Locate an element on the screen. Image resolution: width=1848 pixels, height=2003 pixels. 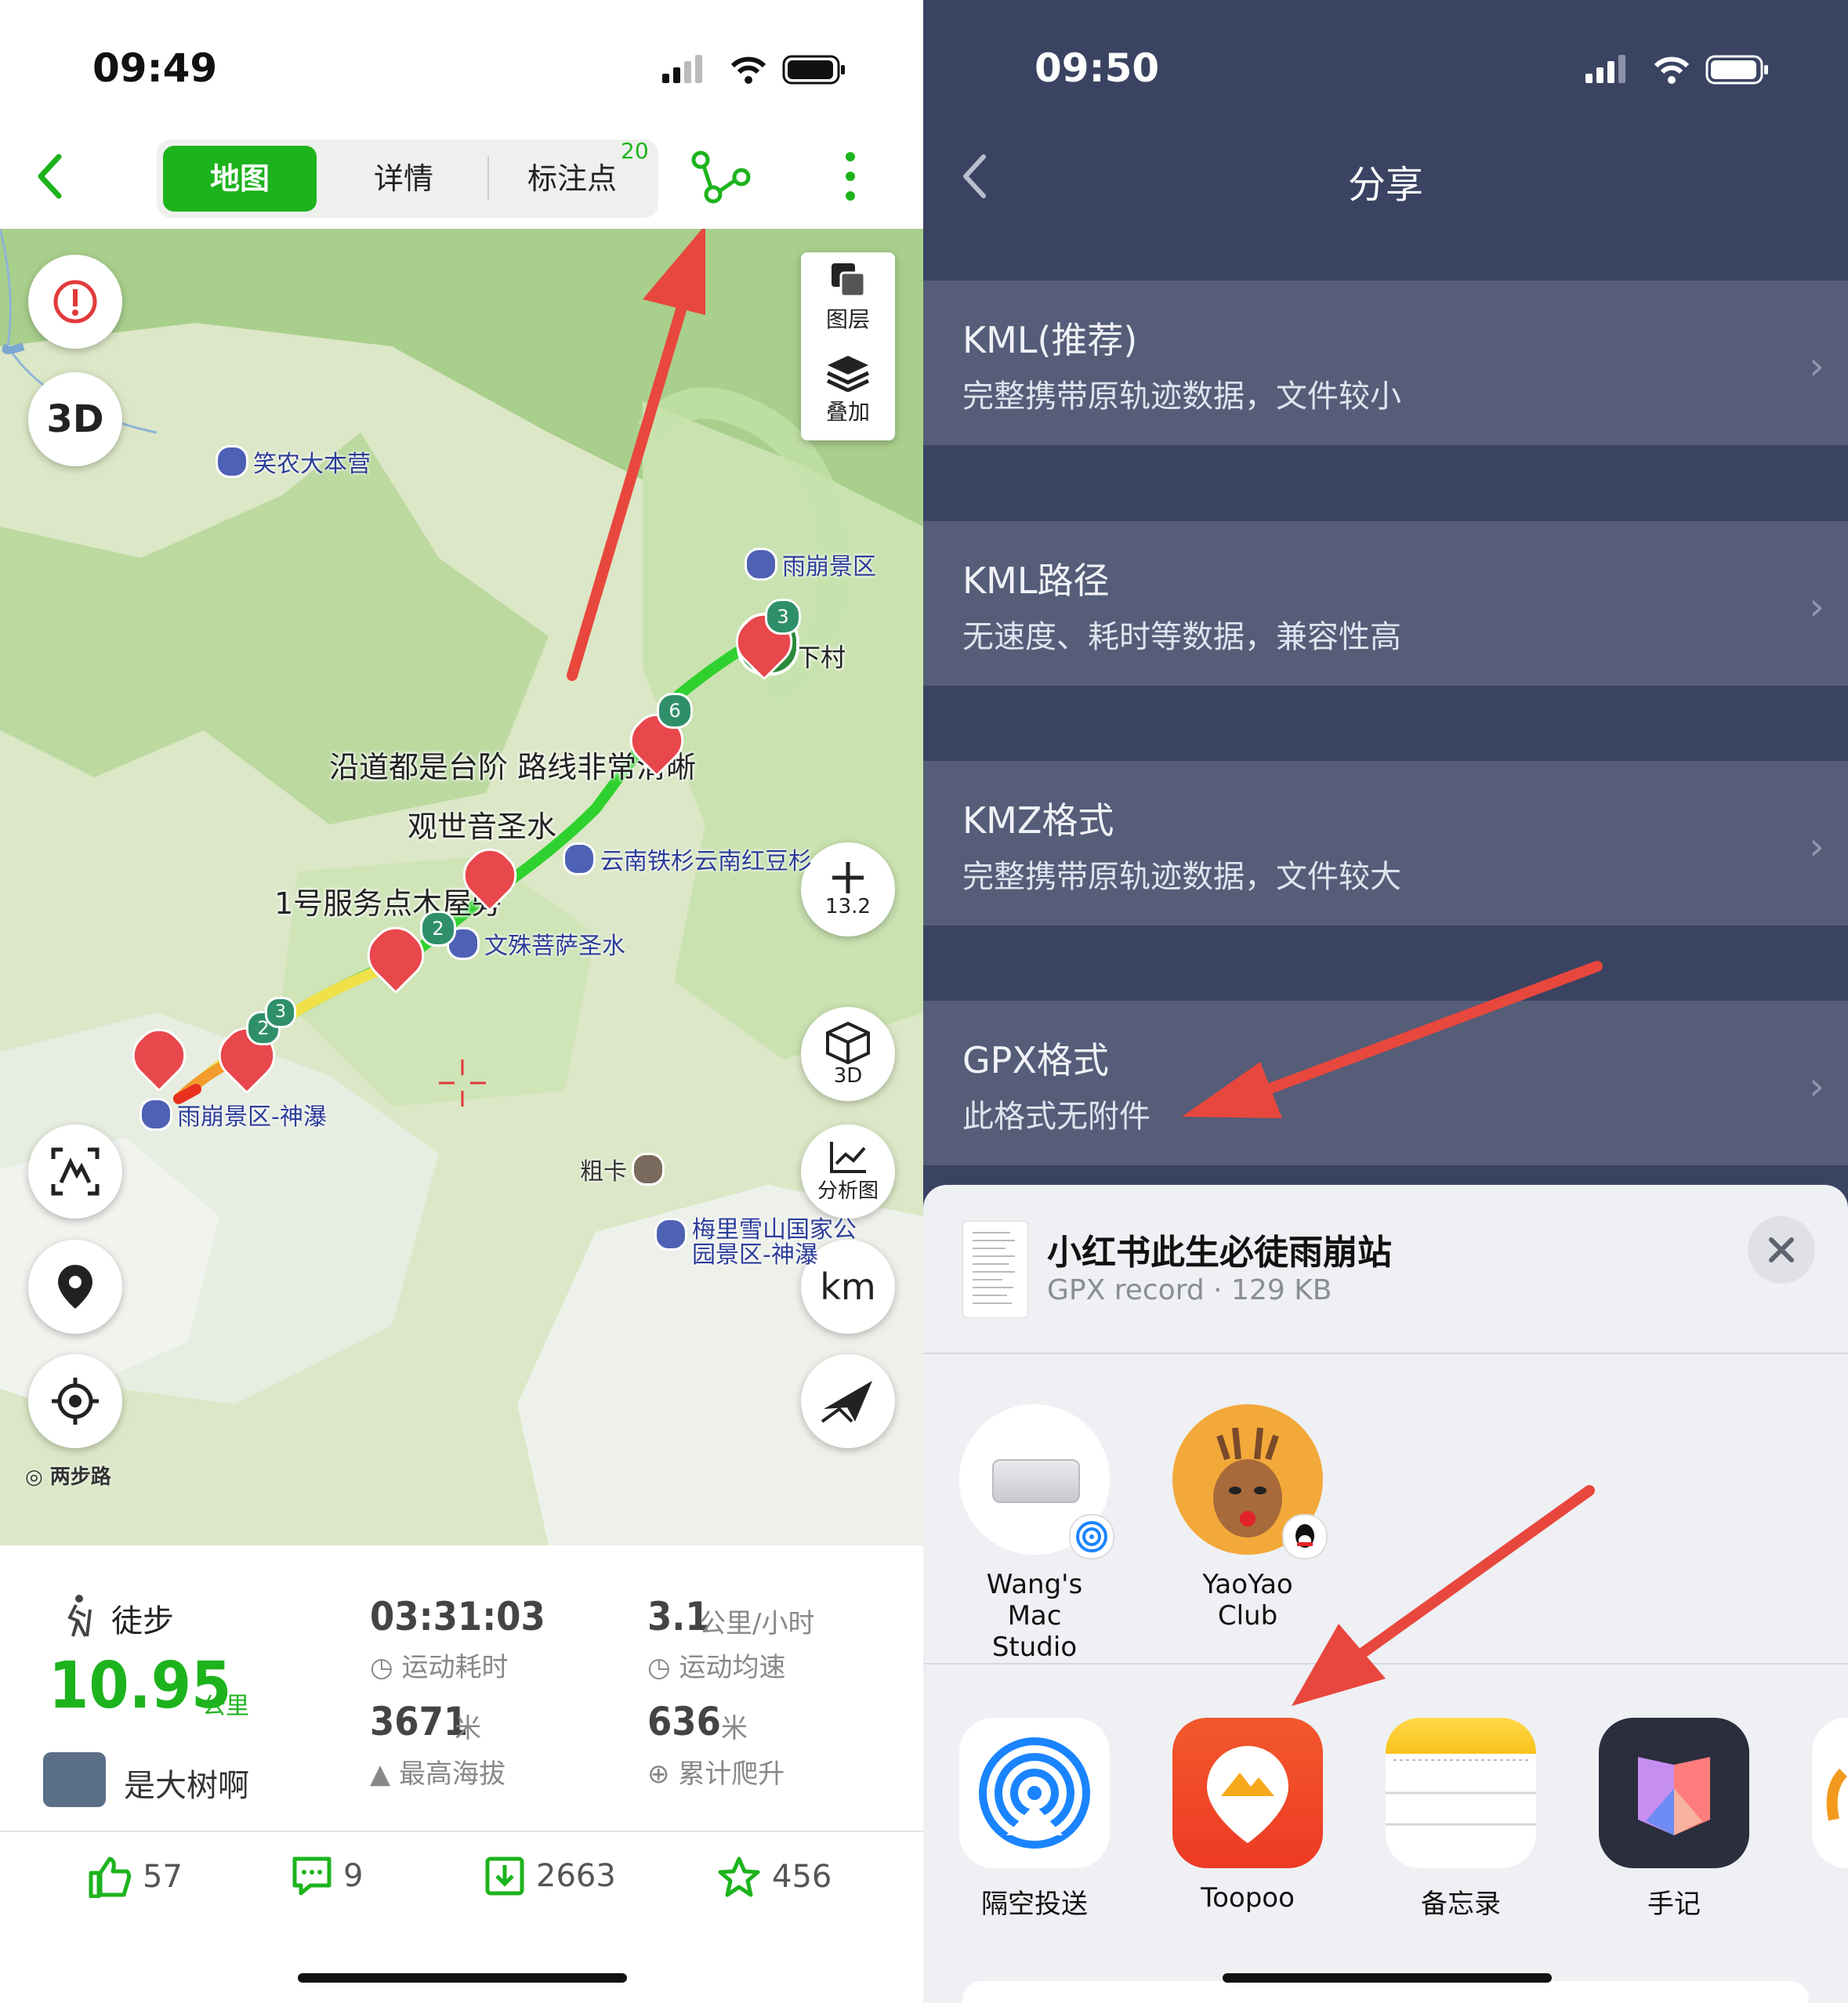
max-altitude-unit: 米 is located at coordinates (468, 1729).